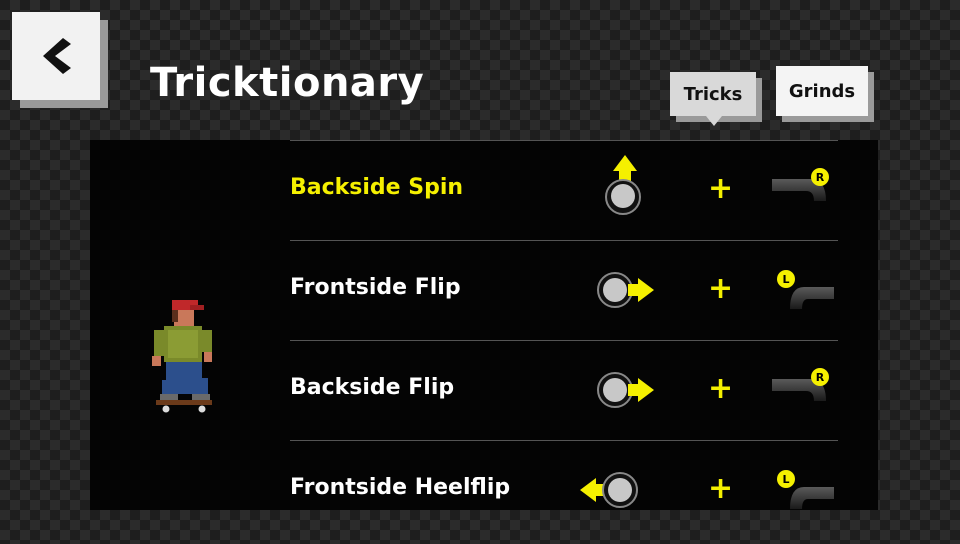 The image size is (960, 544). I want to click on list-item: Backside Spin + R, so click(564, 190).